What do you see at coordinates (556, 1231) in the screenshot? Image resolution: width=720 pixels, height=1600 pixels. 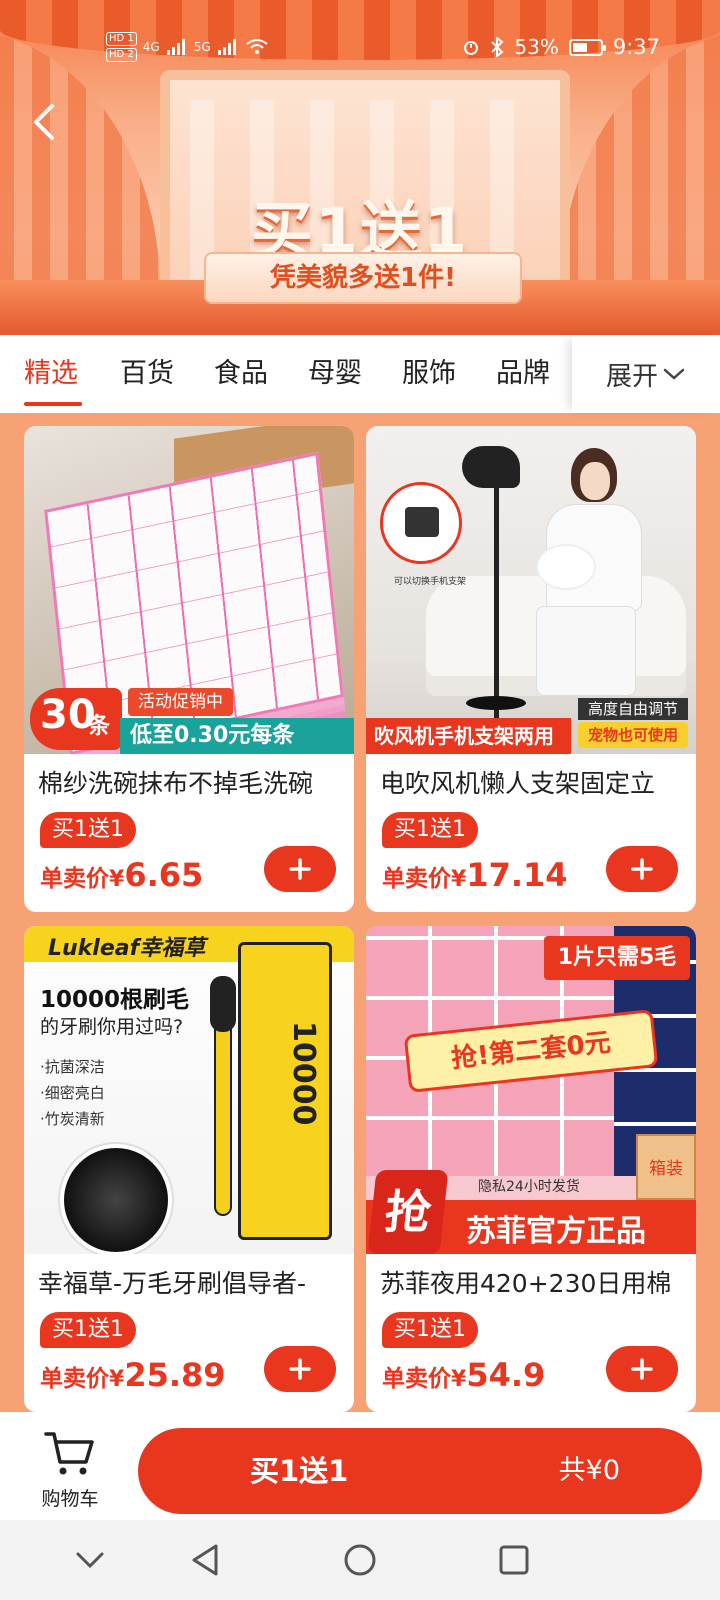 I see `official-text: 苏菲官方正品` at bounding box center [556, 1231].